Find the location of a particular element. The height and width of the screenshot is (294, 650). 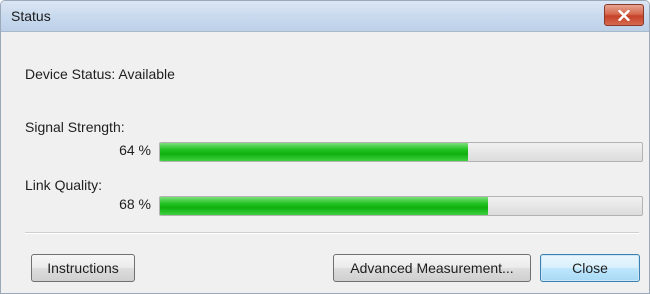

signal-strength-fill is located at coordinates (314, 152).